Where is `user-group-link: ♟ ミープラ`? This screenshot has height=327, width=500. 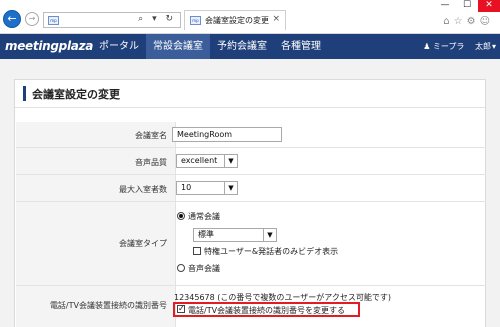 user-group-link: ♟ ミープラ is located at coordinates (443, 46).